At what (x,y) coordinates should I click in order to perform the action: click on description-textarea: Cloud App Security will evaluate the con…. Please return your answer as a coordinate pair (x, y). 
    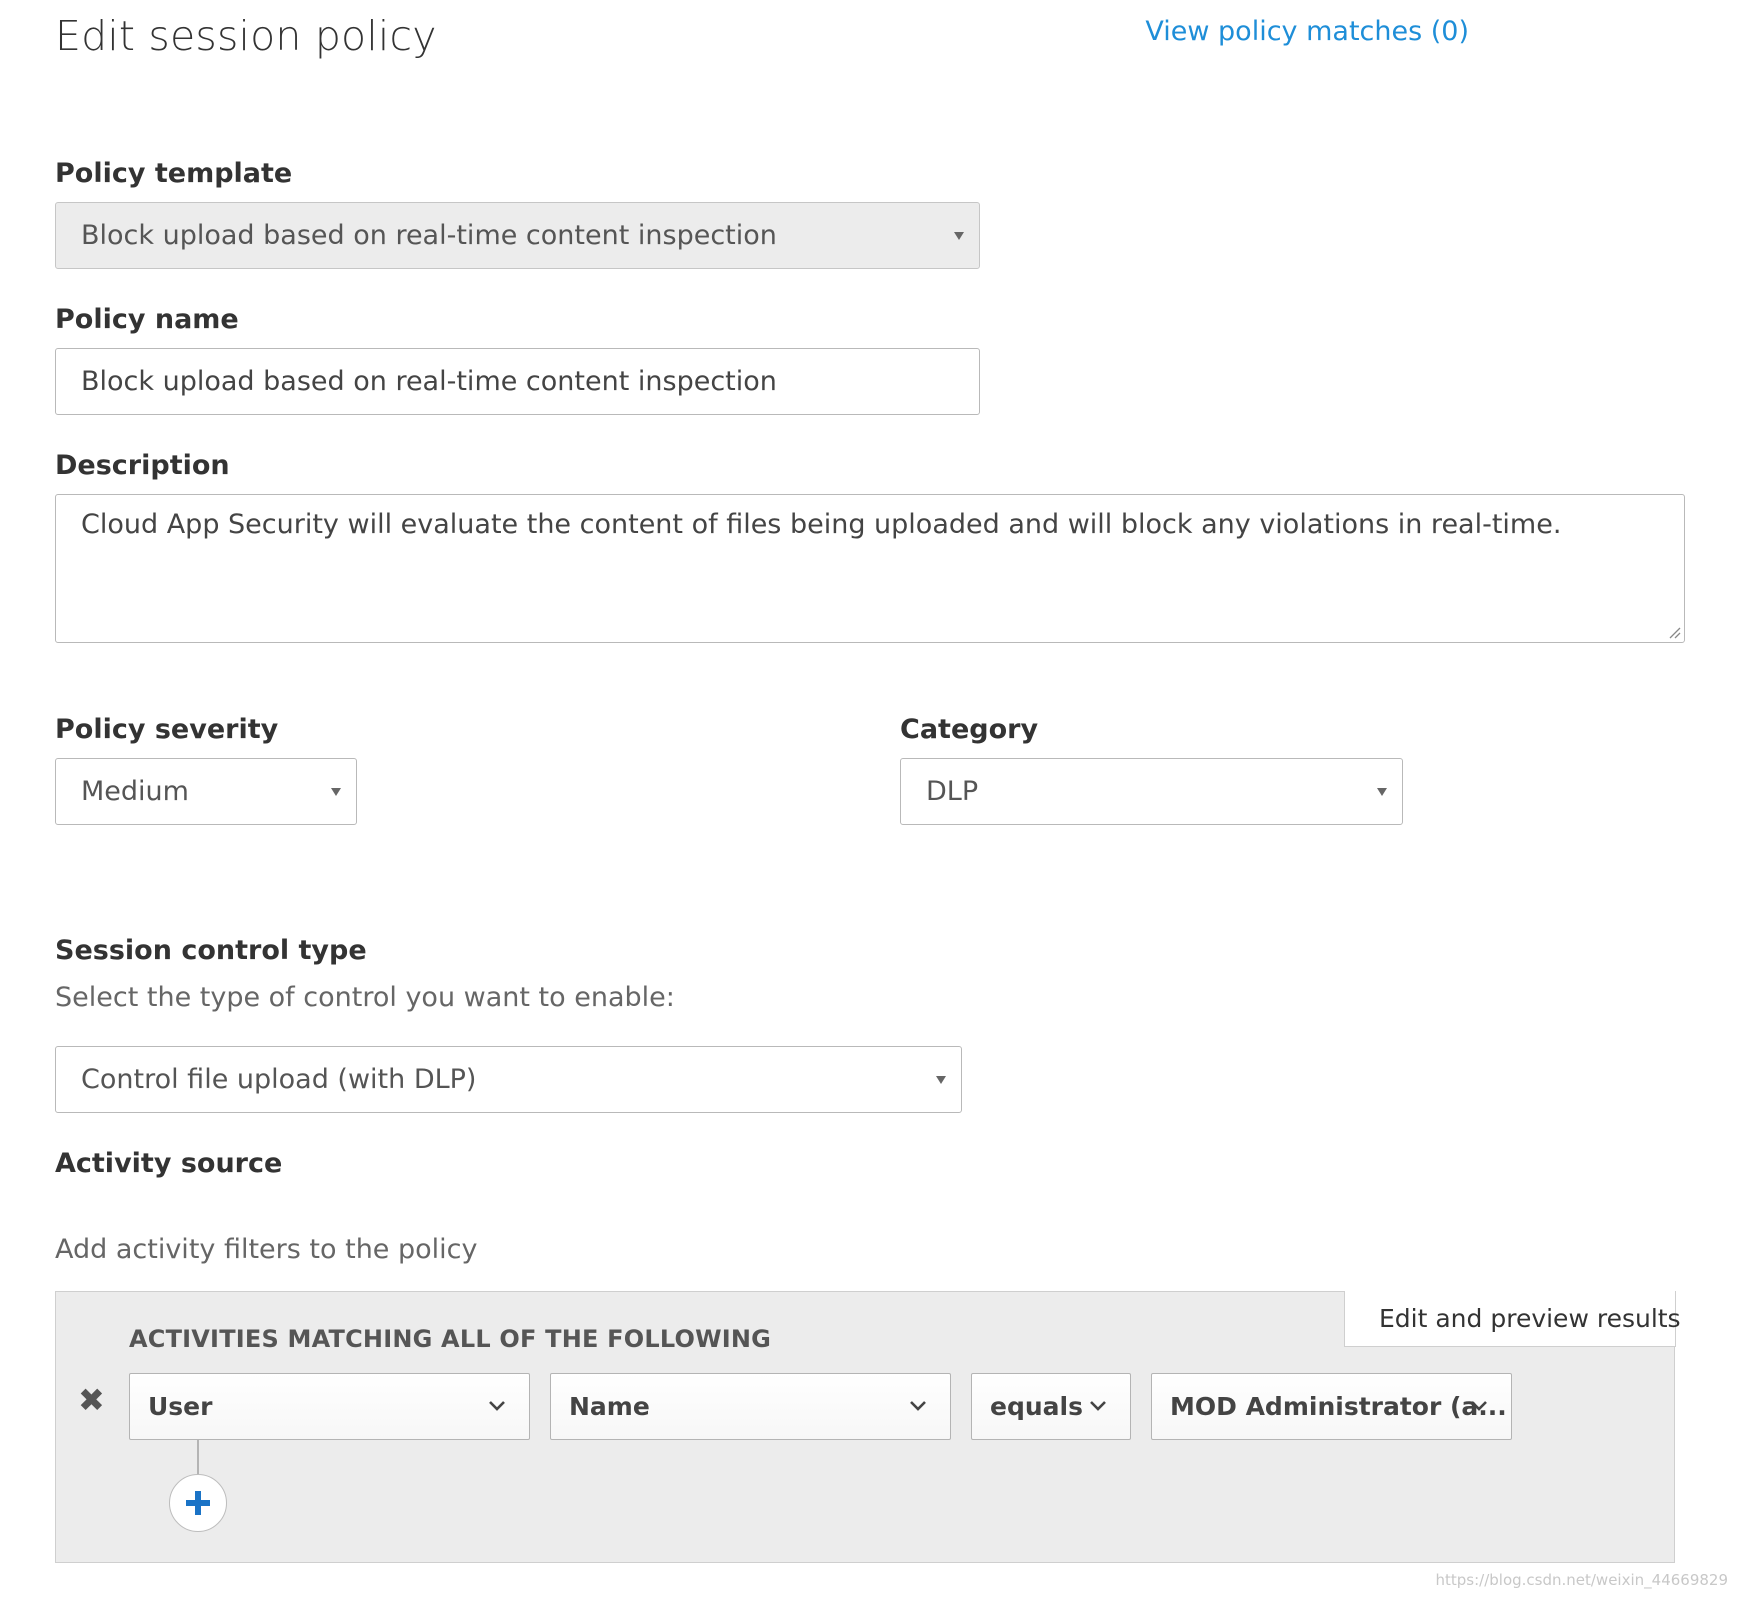
    Looking at the image, I should click on (870, 568).